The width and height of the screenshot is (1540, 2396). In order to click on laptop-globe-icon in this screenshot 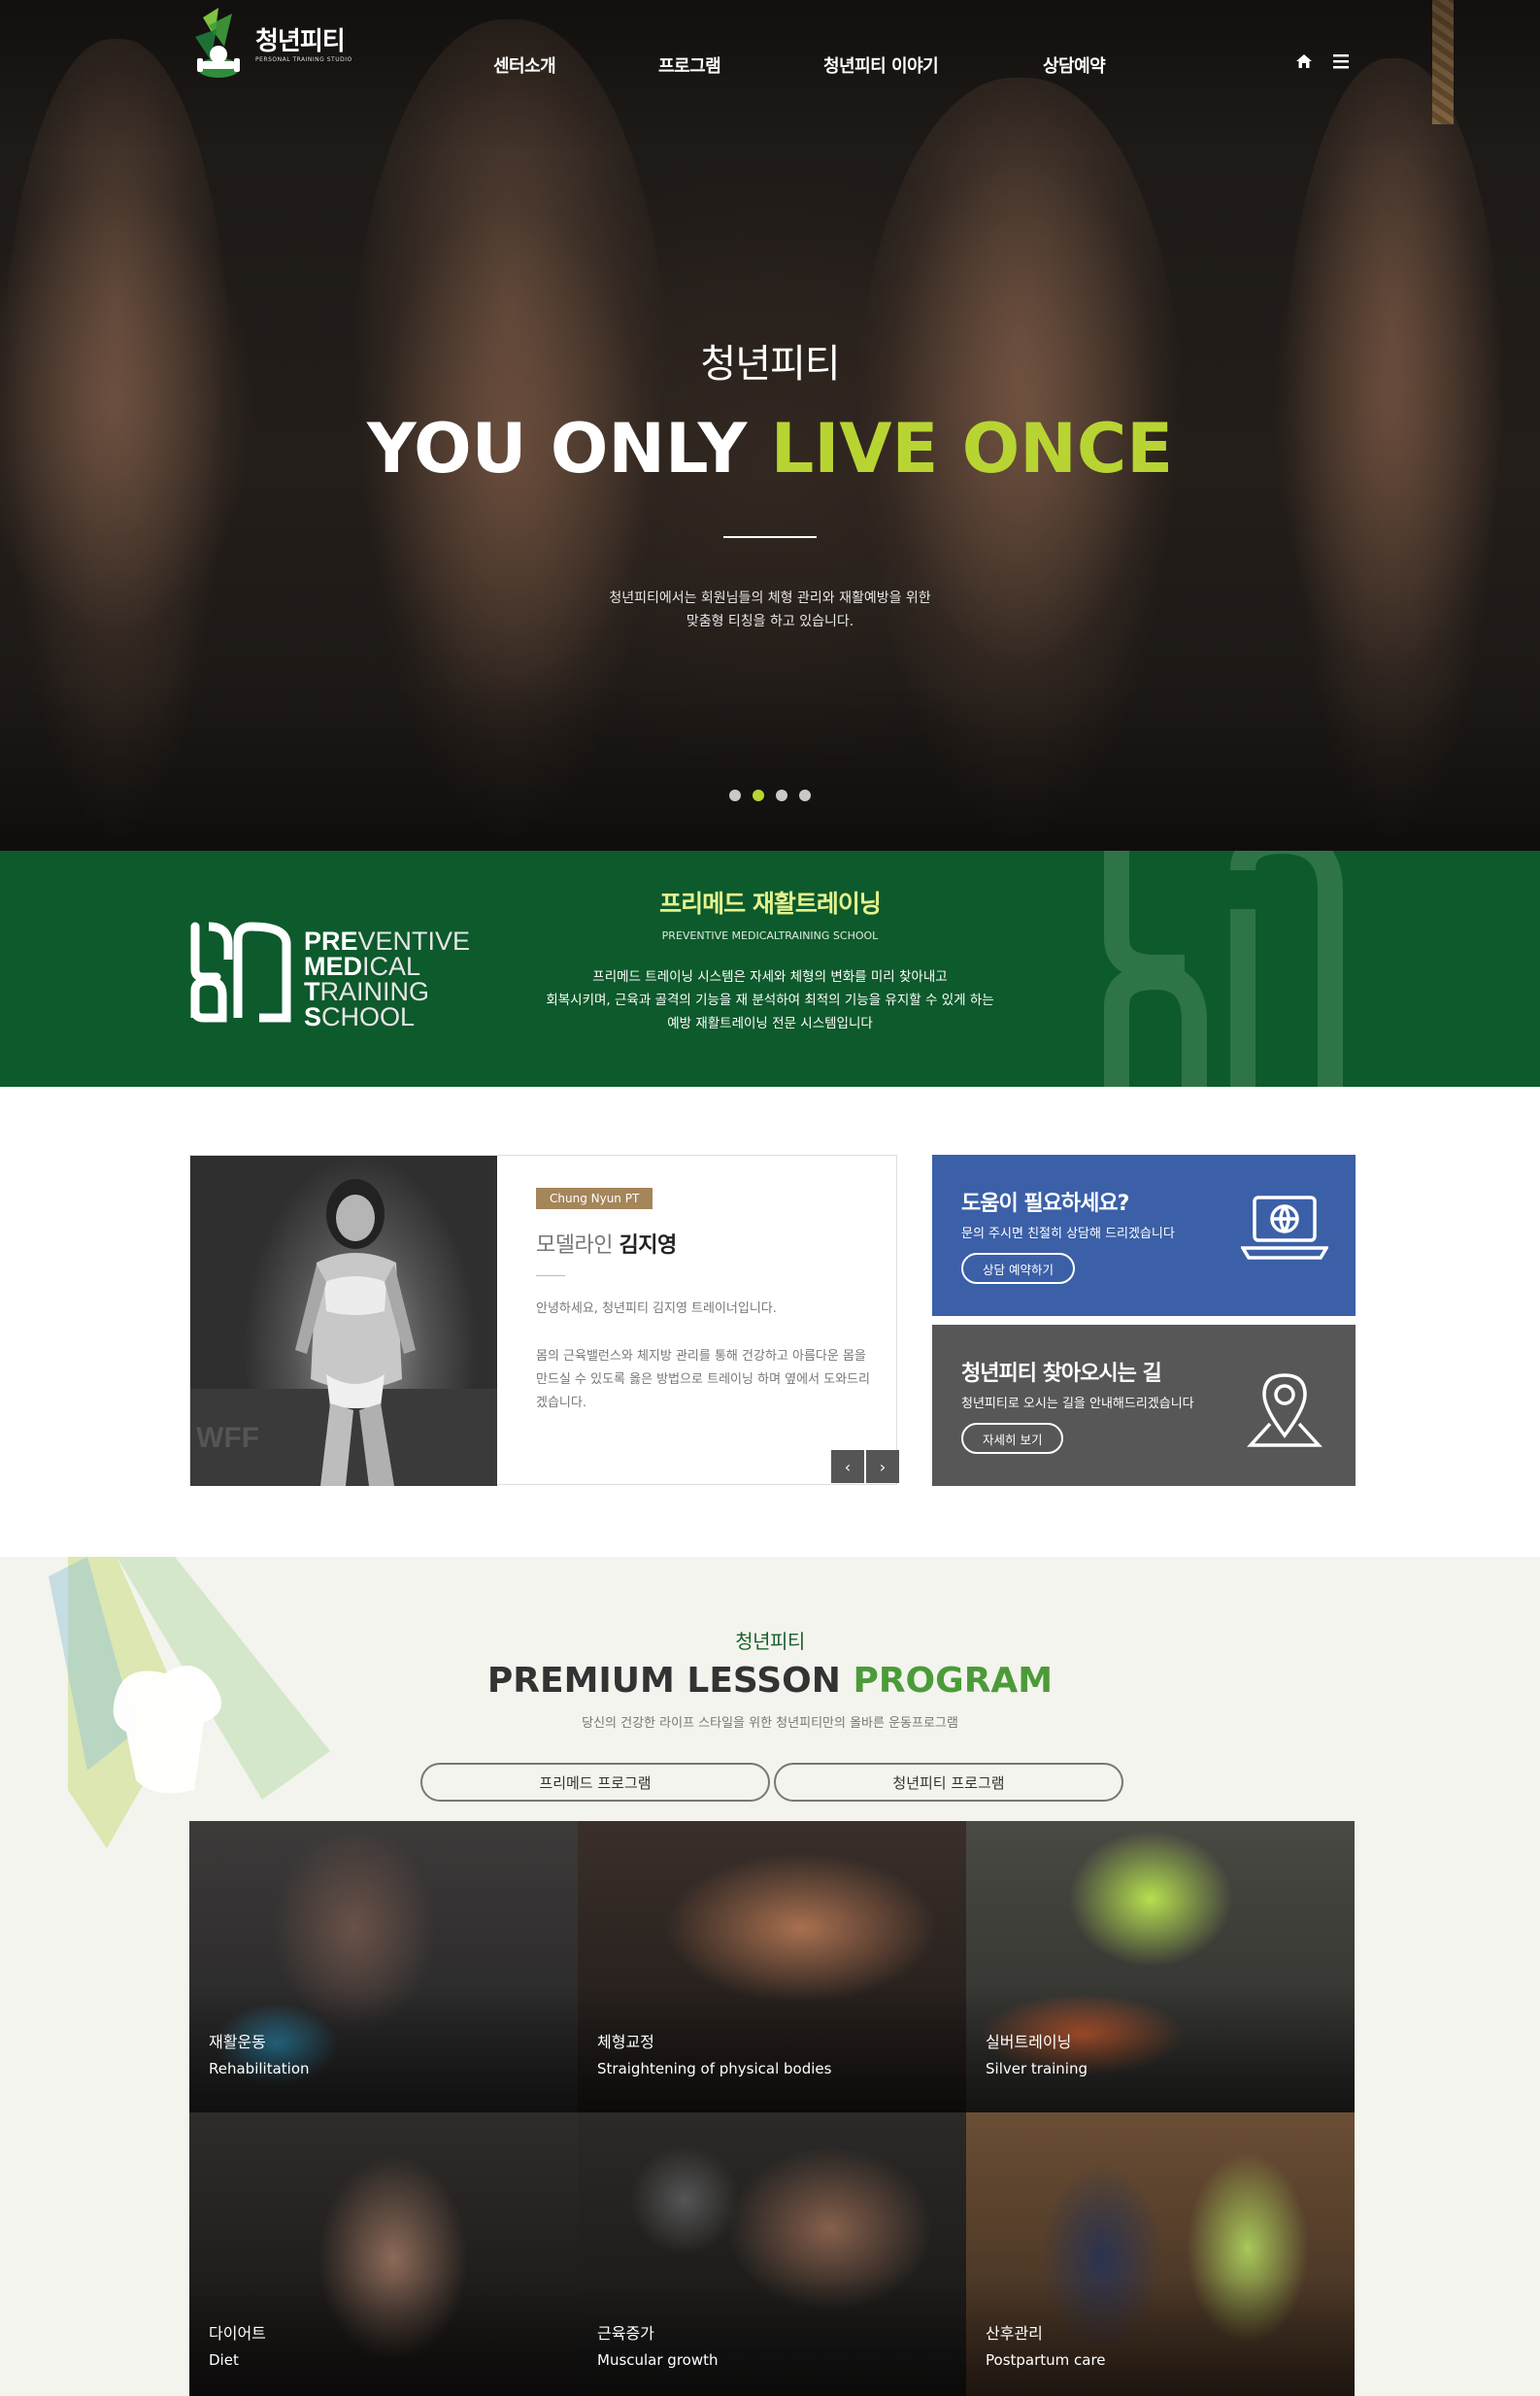, I will do `click(1284, 1229)`.